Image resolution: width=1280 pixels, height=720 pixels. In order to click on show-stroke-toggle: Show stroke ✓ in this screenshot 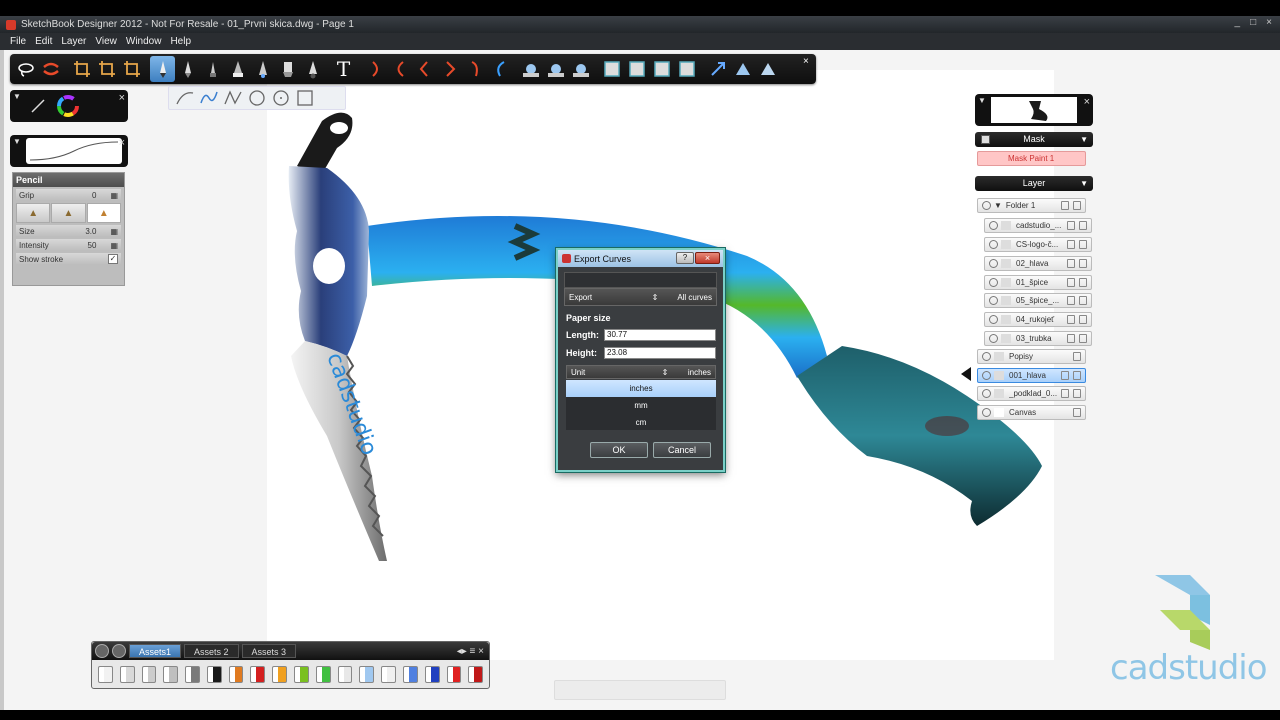, I will do `click(68, 259)`.